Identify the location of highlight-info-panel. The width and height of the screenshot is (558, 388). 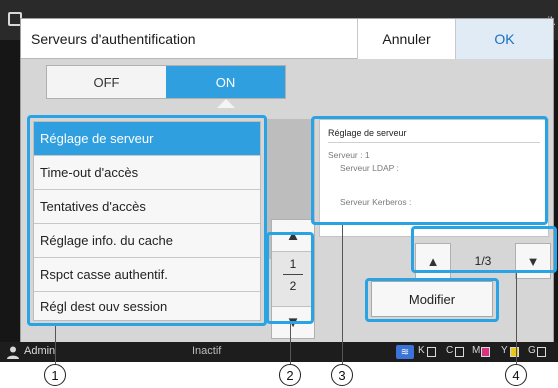
(429, 170).